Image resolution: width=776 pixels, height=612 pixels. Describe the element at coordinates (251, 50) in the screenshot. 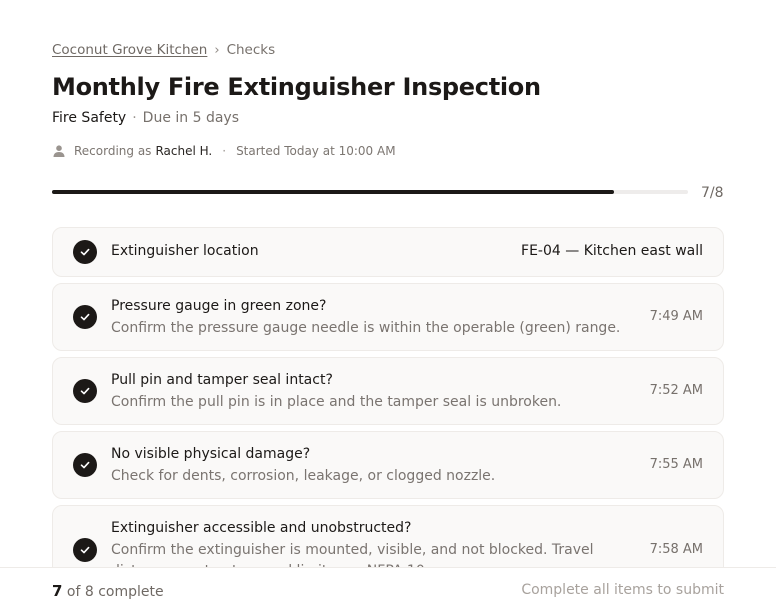

I see `breadcrumb-current: Checks` at that location.